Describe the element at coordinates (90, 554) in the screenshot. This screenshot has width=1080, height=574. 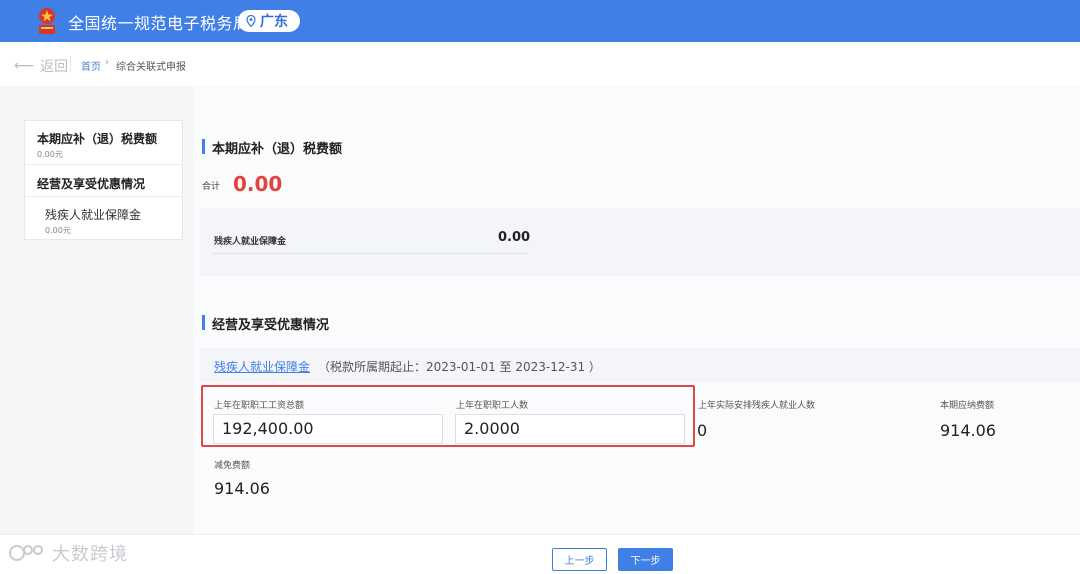
I see `watermark-text: 大数跨境` at that location.